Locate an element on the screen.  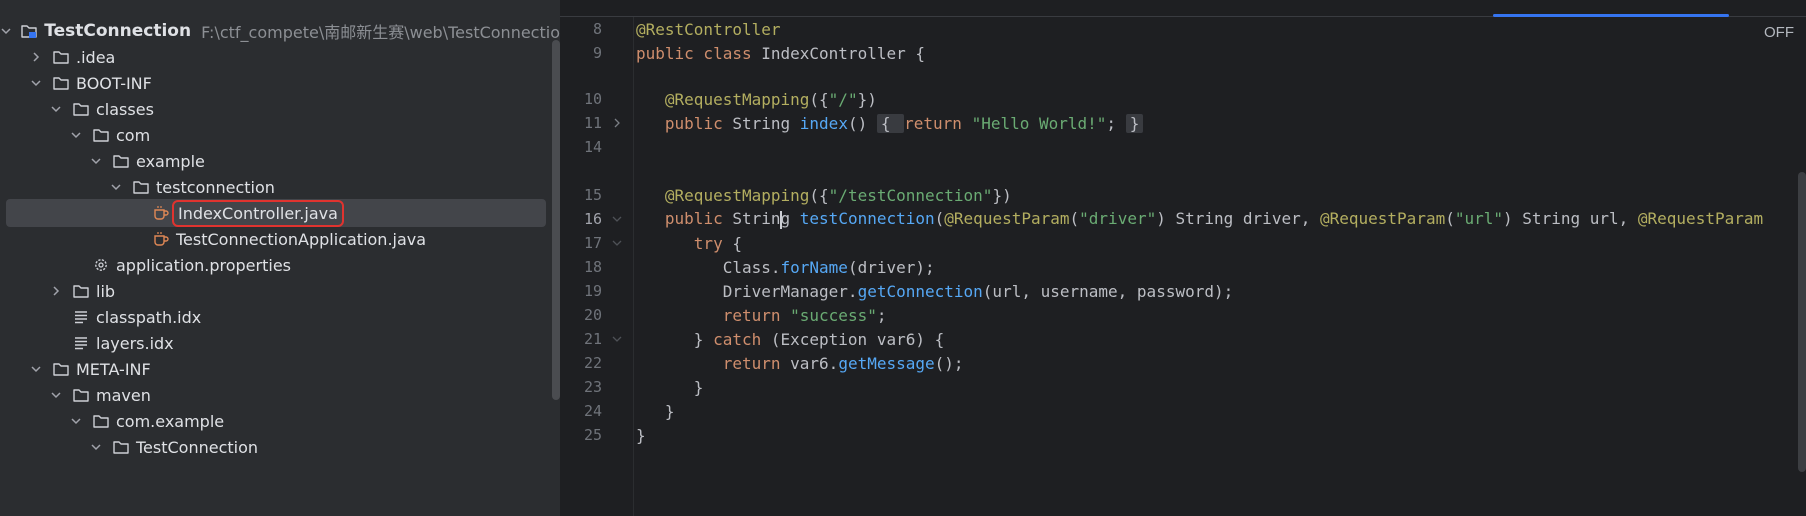
tree-item: TestConnection is located at coordinates (280, 447).